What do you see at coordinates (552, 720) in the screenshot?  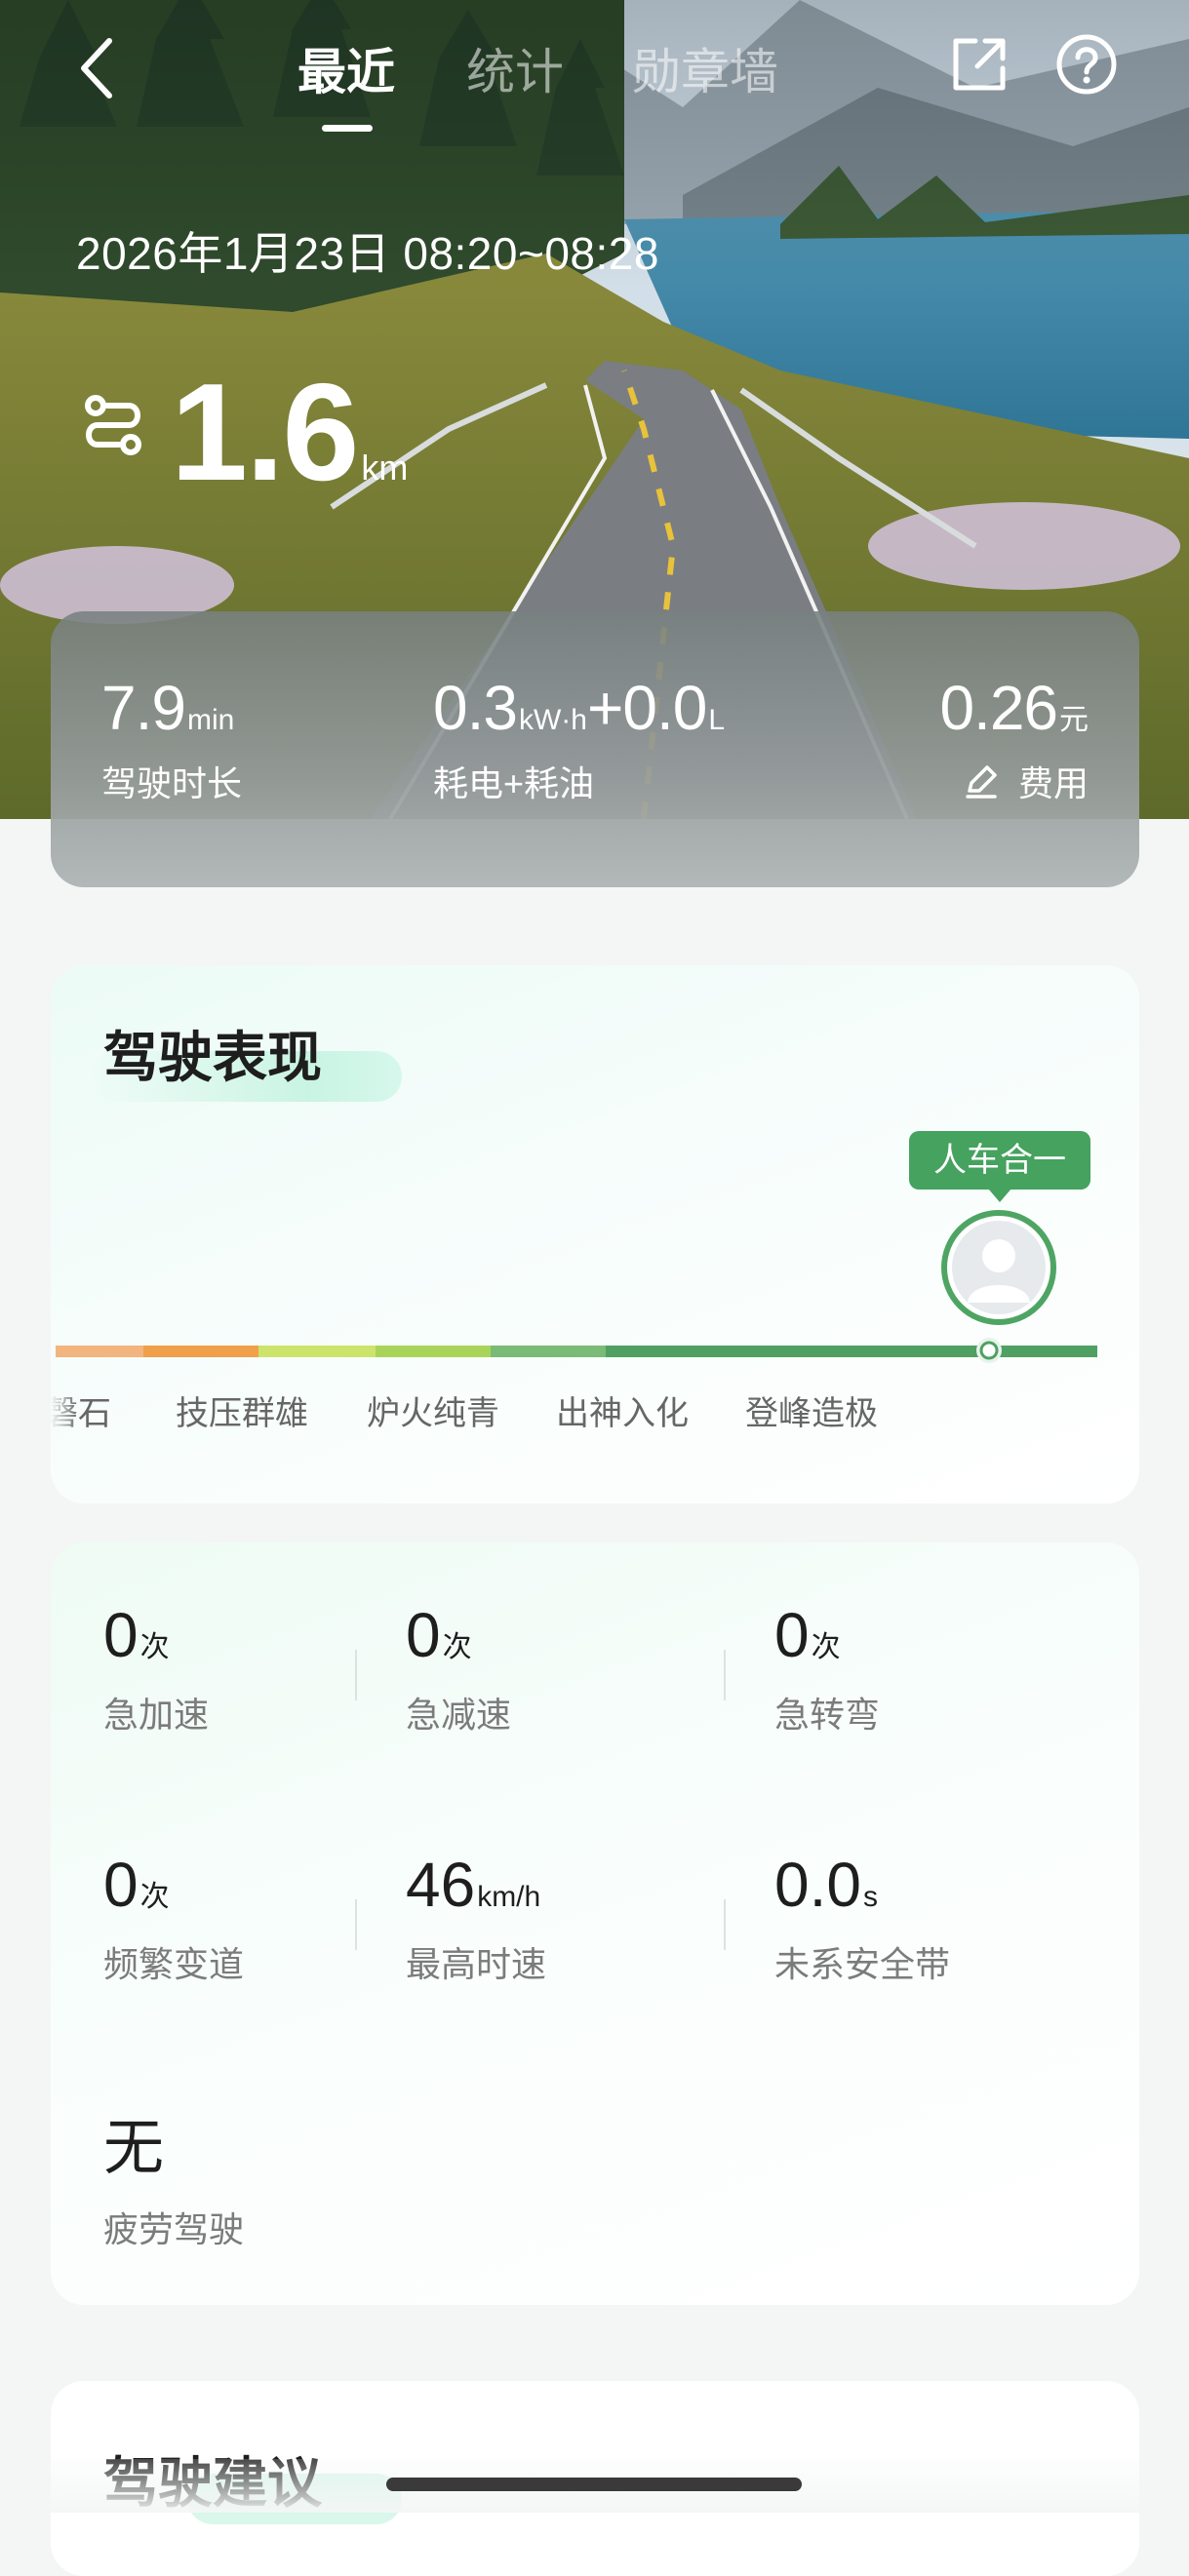 I see `electric-unit: kW·h` at bounding box center [552, 720].